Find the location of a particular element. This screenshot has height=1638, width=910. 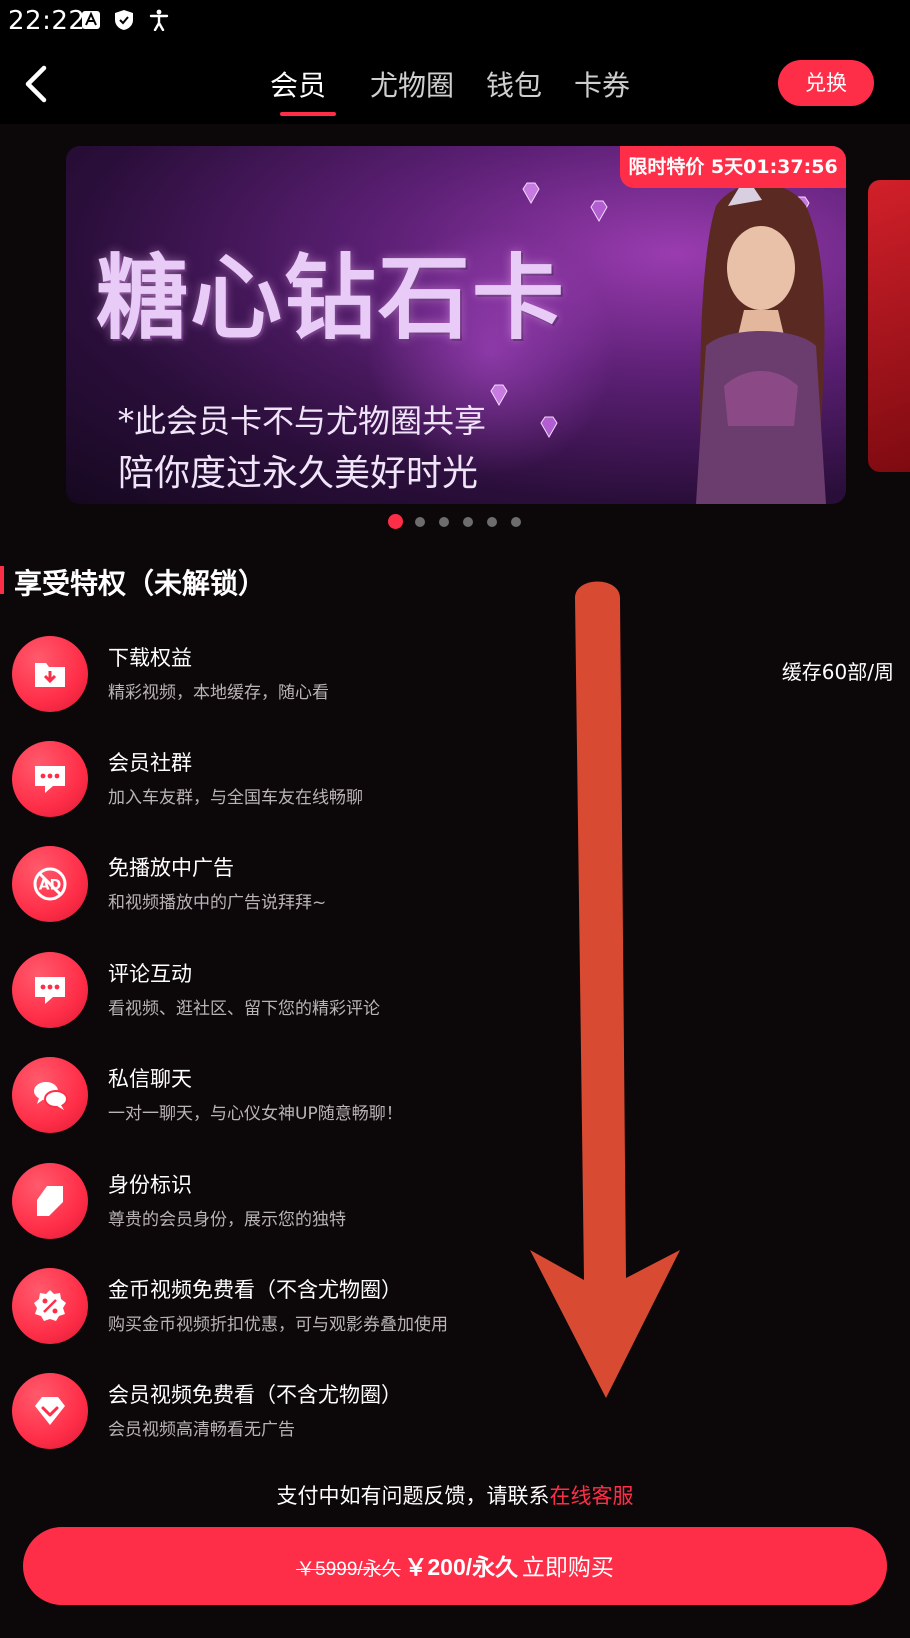

redeem-button: 兑换 is located at coordinates (826, 83).